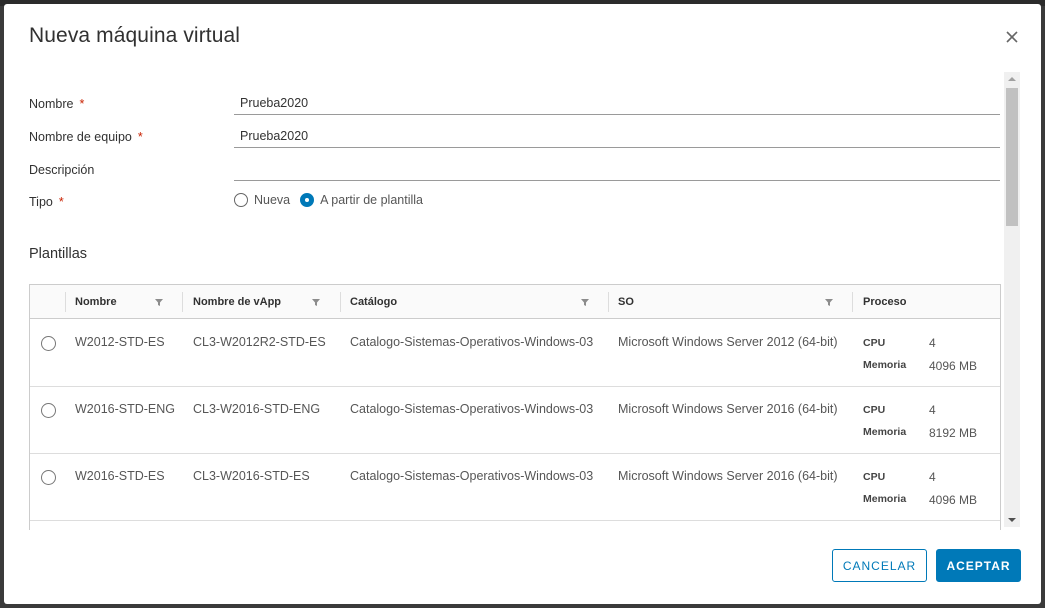 The width and height of the screenshot is (1045, 608). I want to click on memory-value: 8192 MB, so click(953, 433).